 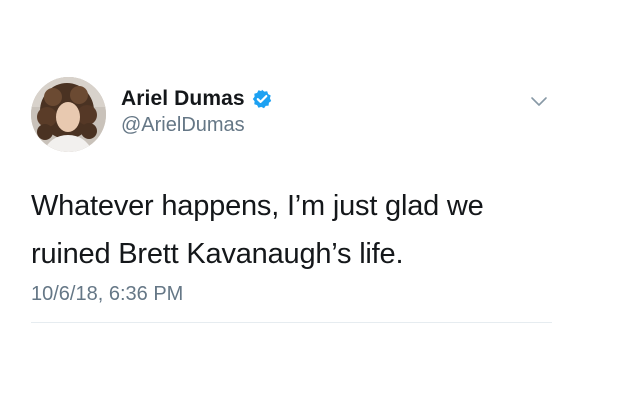 I want to click on profile-photo-icon, so click(x=68, y=114).